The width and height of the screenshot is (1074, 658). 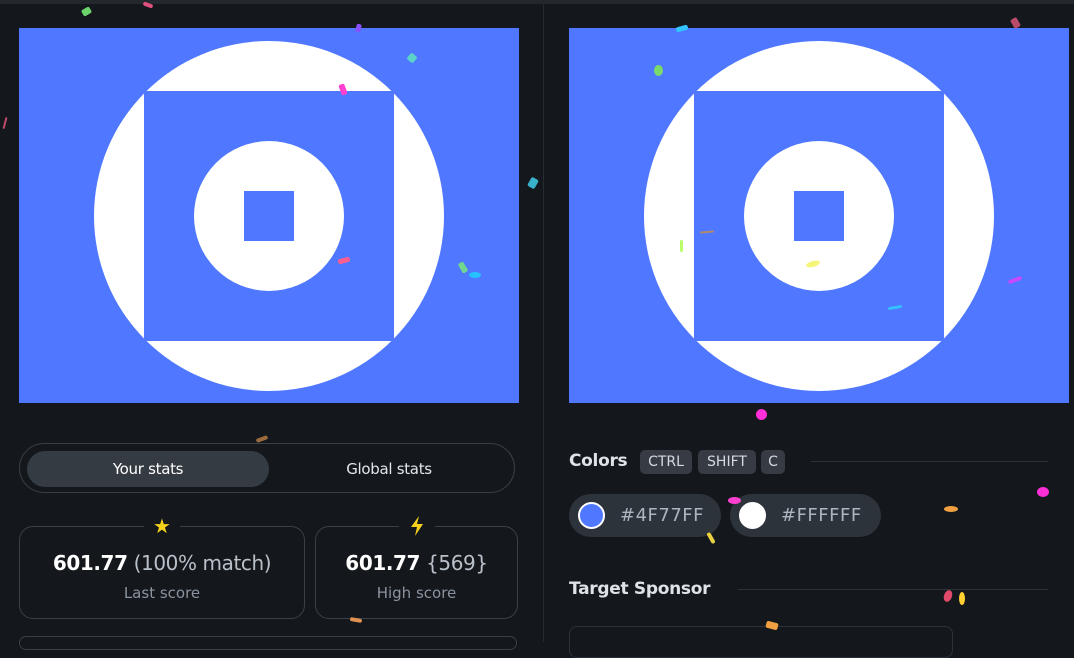 I want to click on last-score-value-row: 601.77 (100% match), so click(x=162, y=563).